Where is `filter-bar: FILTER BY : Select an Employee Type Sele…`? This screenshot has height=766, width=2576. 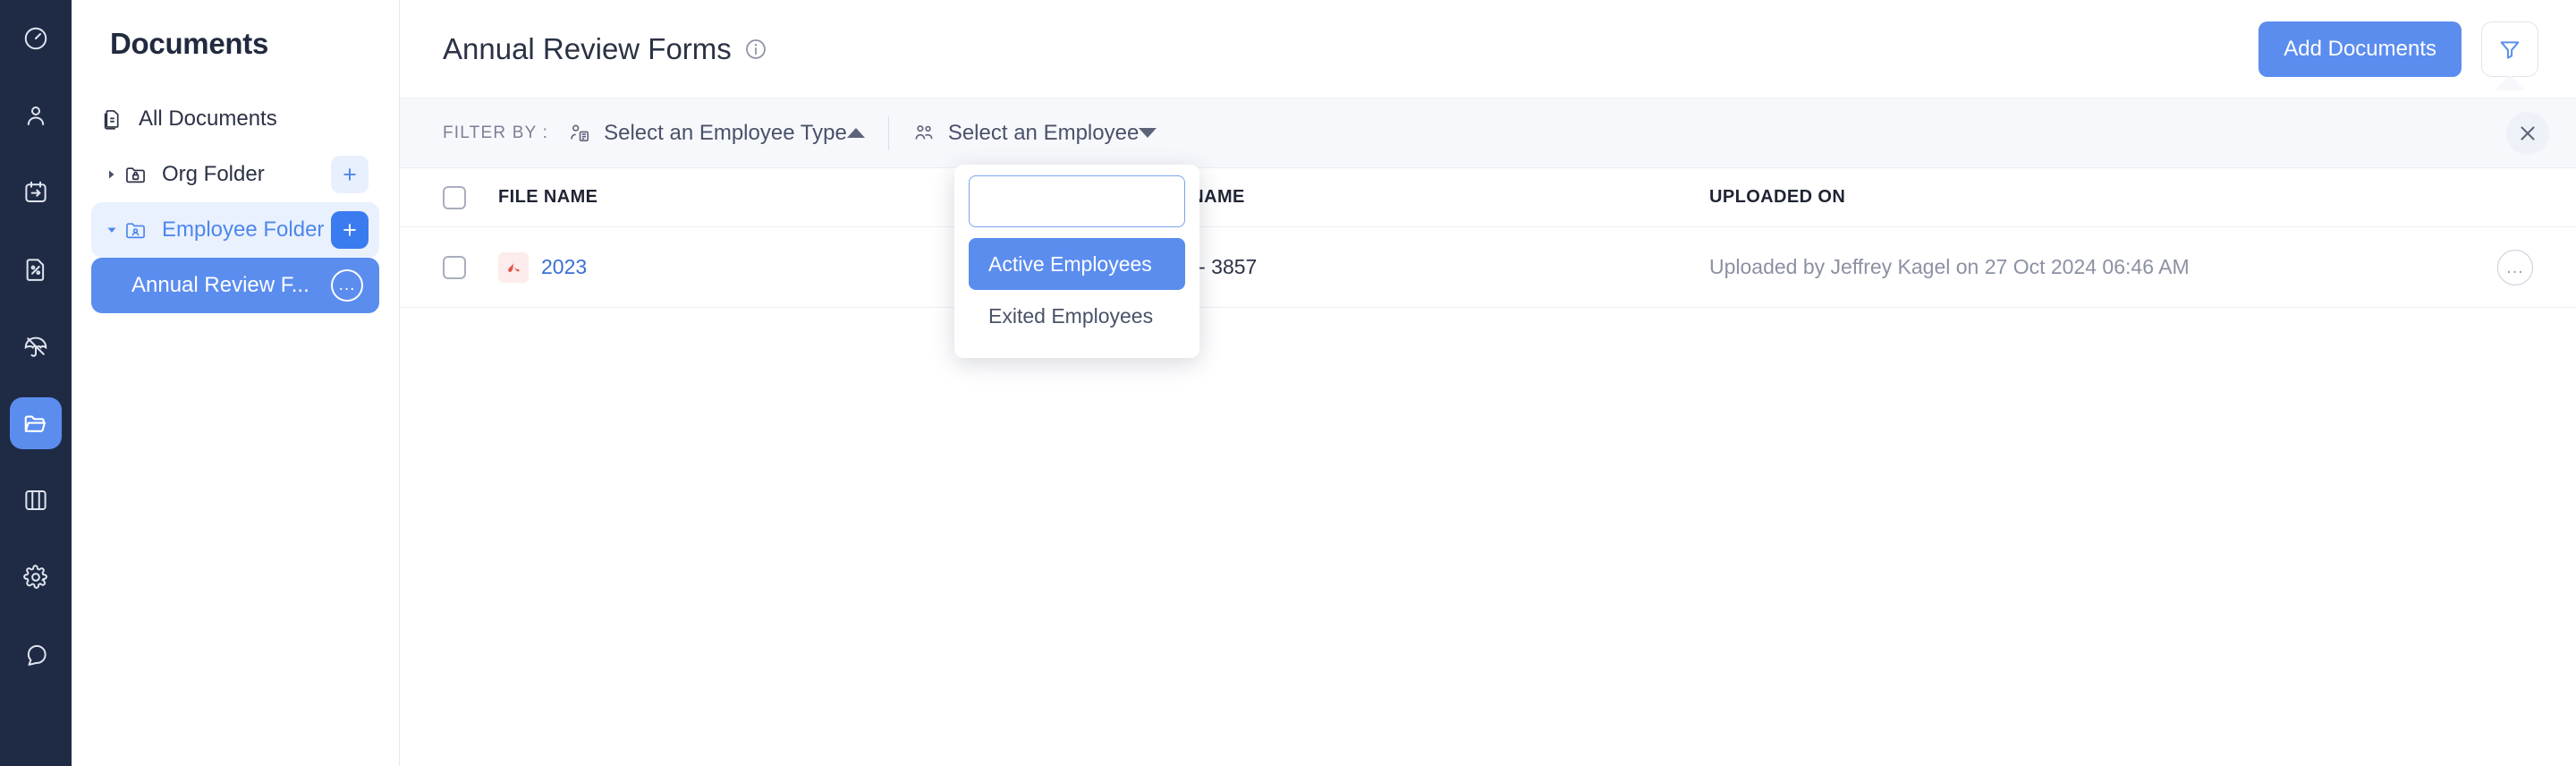 filter-bar: FILTER BY : Select an Employee Type Sele… is located at coordinates (1488, 133).